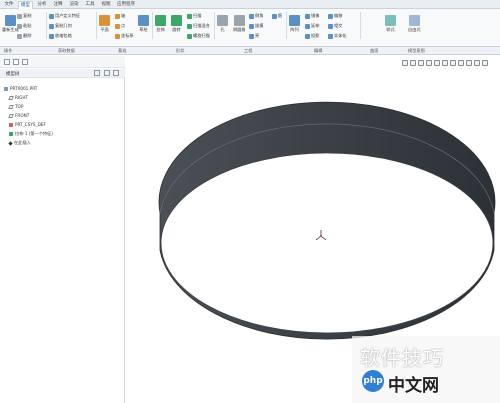  Describe the element at coordinates (312, 26) in the screenshot. I see `extend-button: 延伸` at that location.